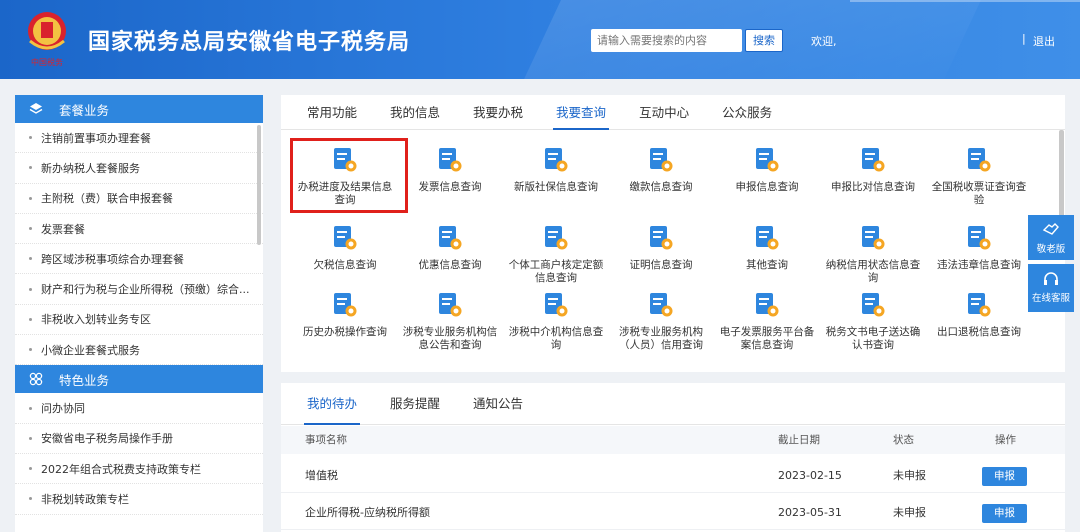  What do you see at coordinates (96, 138) in the screenshot?
I see `sidebar-item-label: 注销前置事项办理套餐` at bounding box center [96, 138].